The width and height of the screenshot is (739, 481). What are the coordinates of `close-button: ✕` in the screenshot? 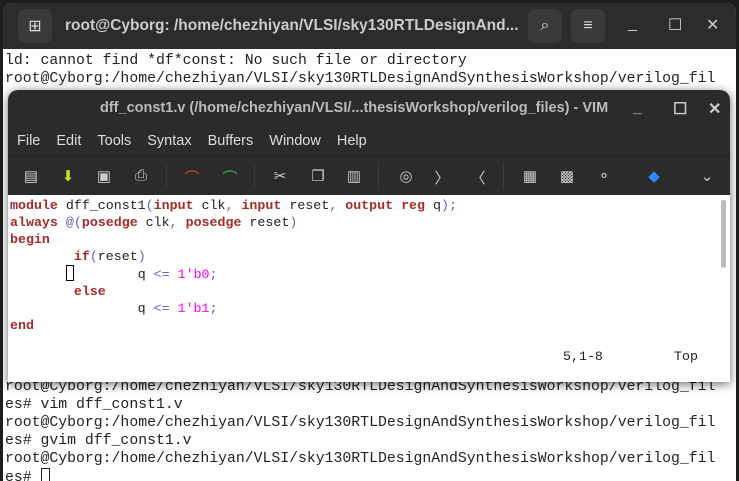 It's located at (712, 25).